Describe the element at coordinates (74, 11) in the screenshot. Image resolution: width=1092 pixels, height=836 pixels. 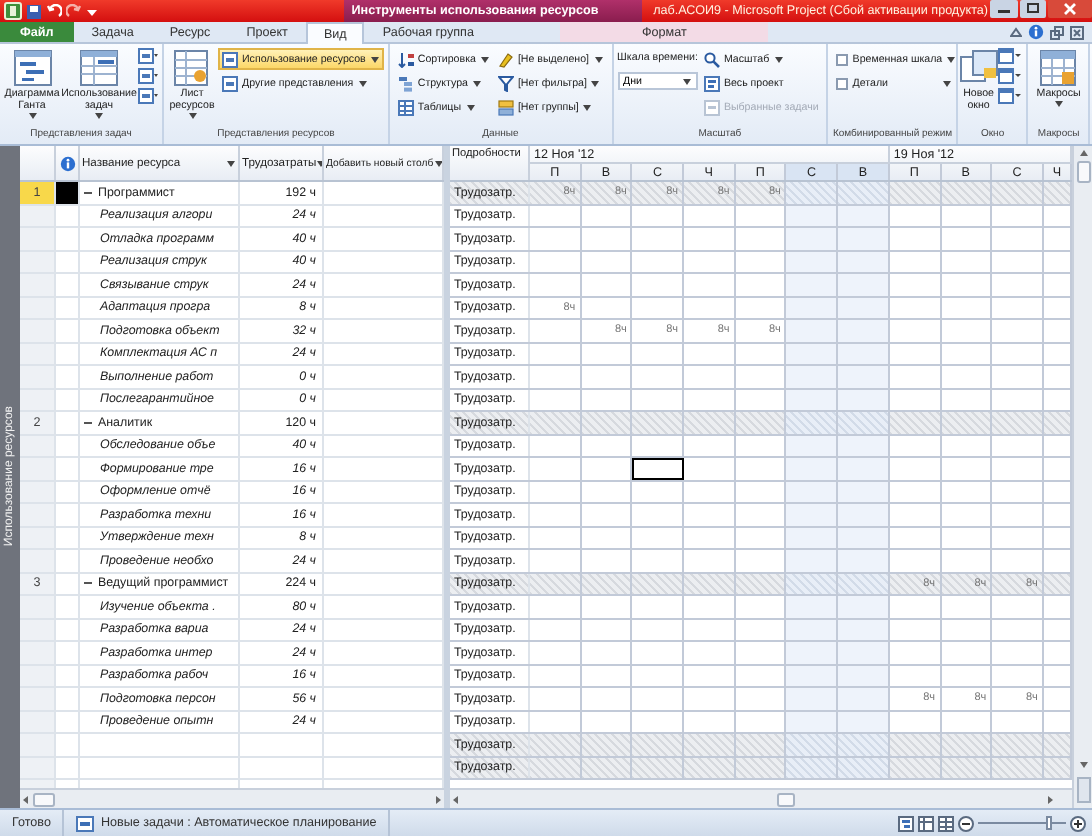
I see `redo-icon` at that location.